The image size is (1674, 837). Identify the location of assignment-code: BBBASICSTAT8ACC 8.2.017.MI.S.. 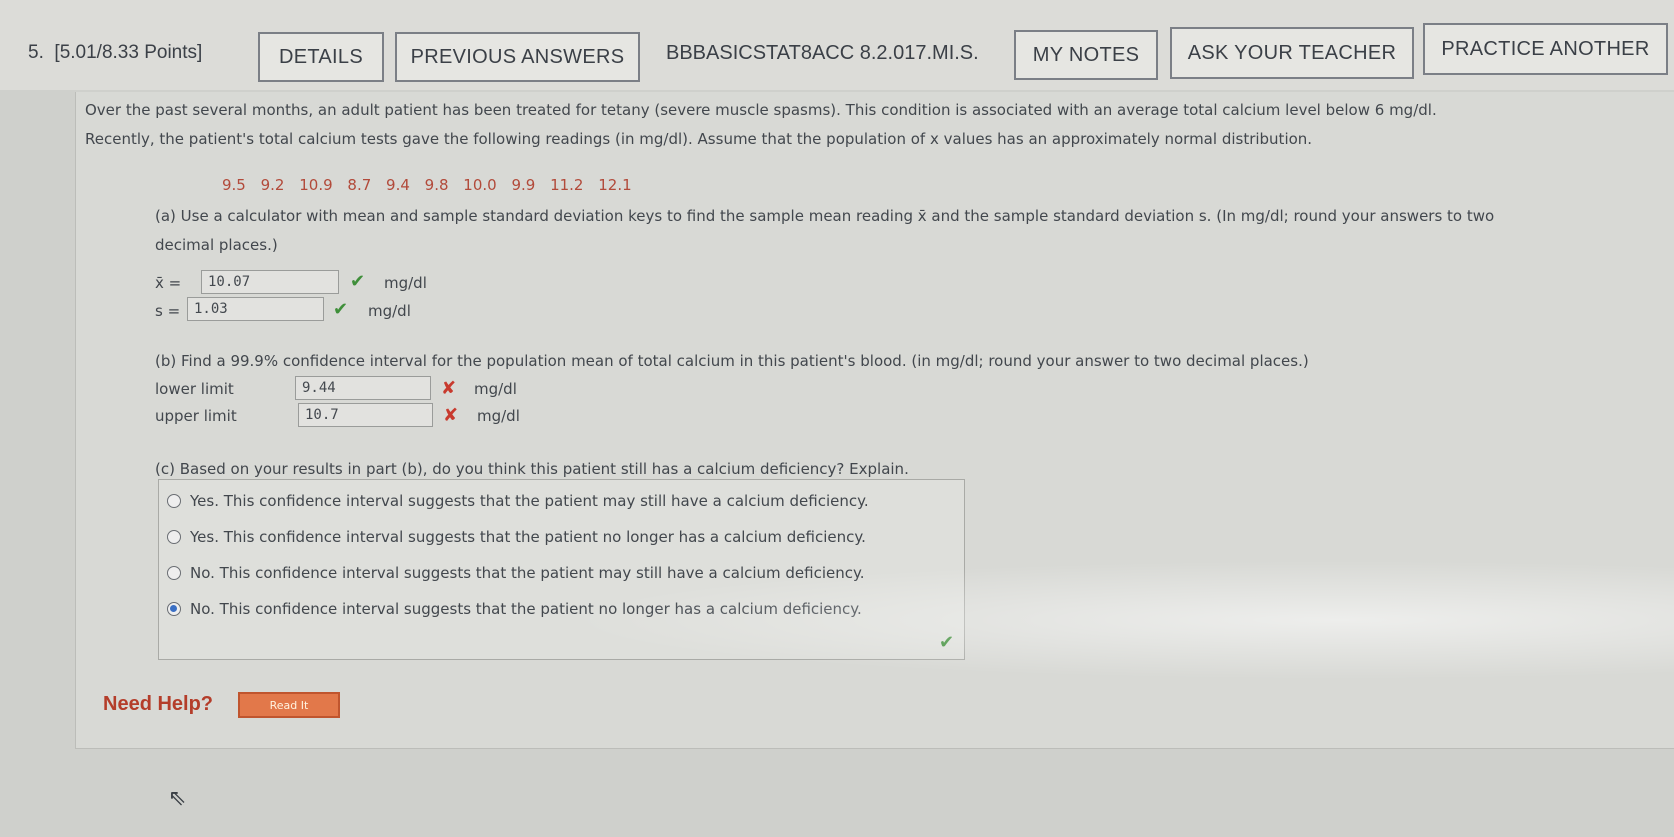
(822, 53).